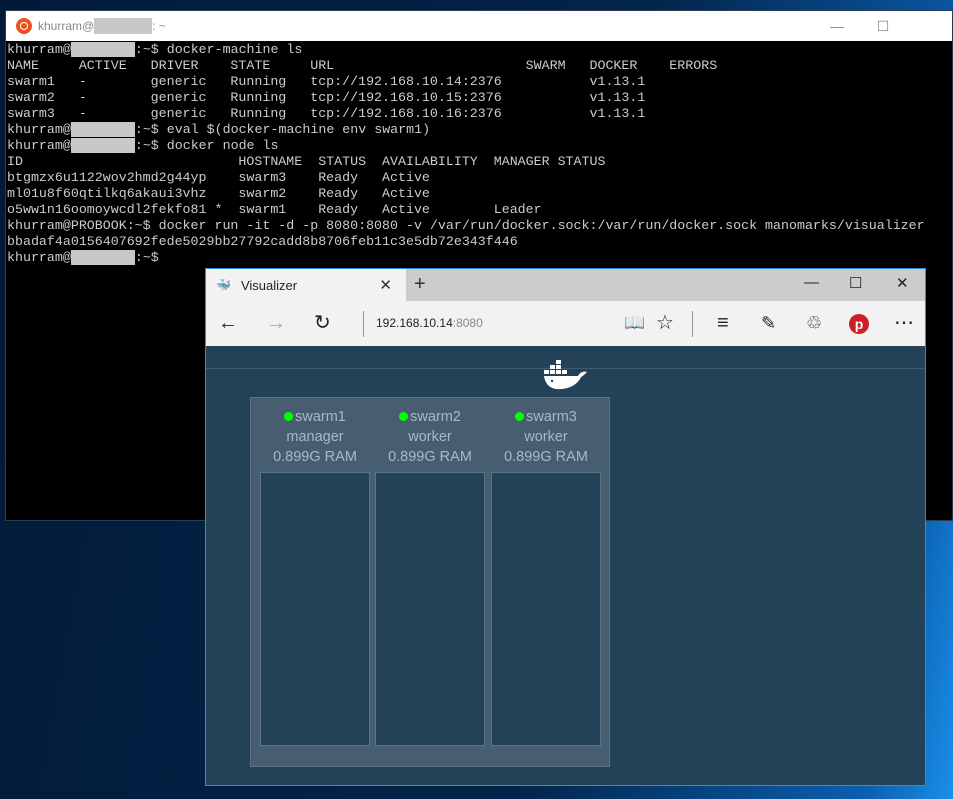  I want to click on node-name-row: swarm2, so click(430, 417).